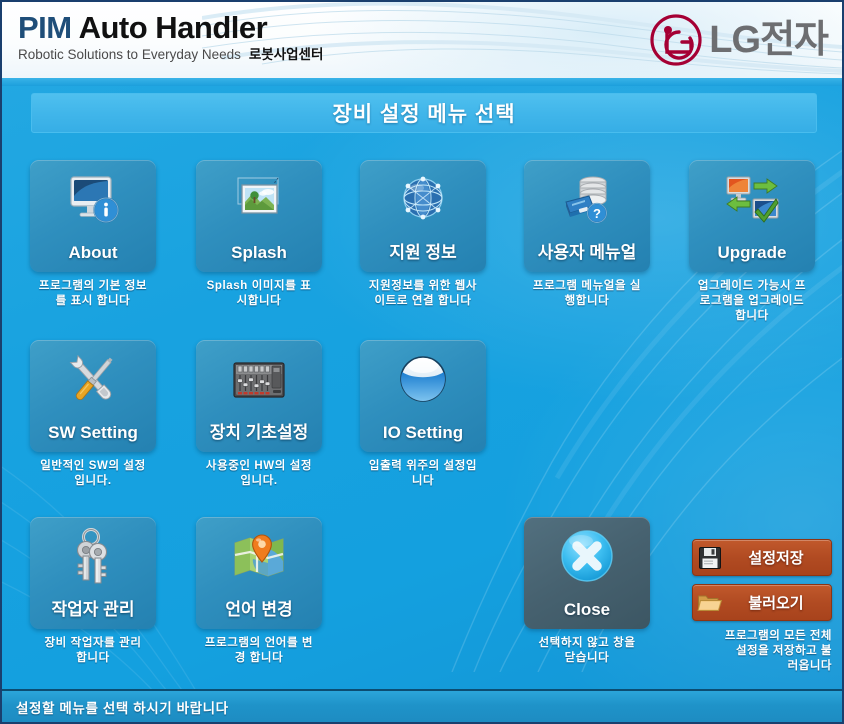 This screenshot has height=724, width=844. I want to click on blue-sphere-icon, so click(423, 380).